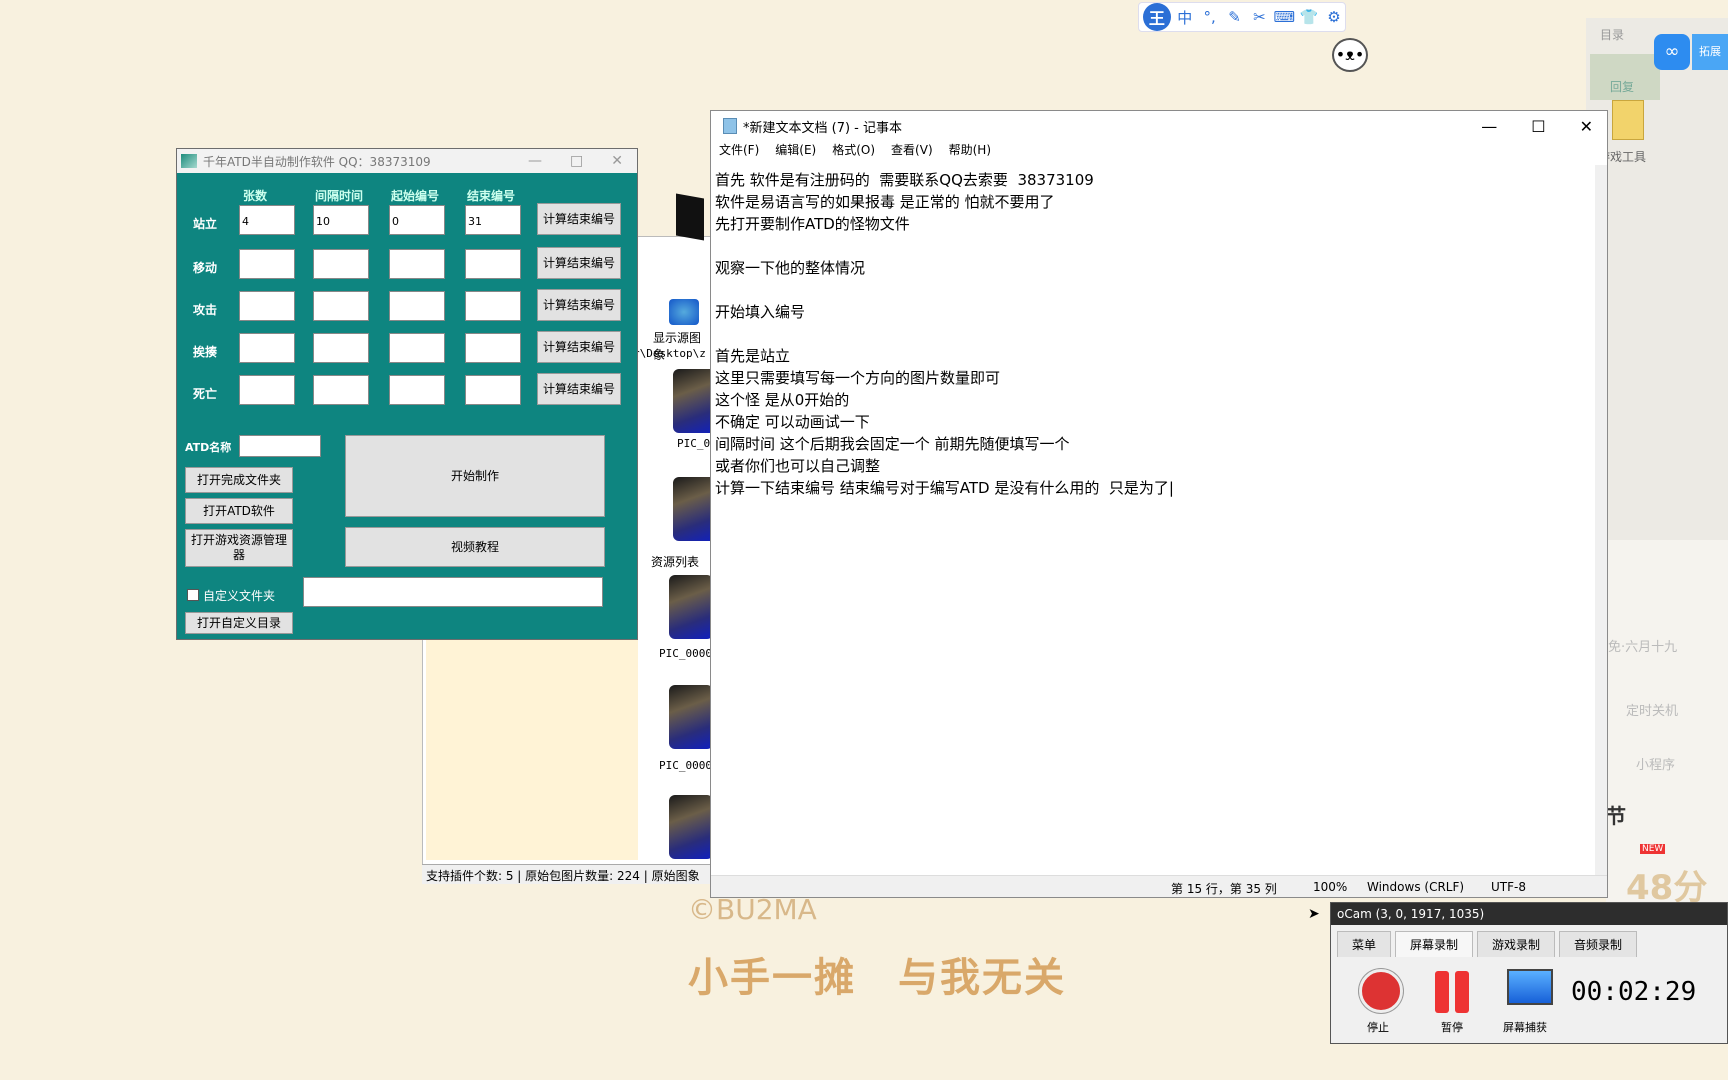 The height and width of the screenshot is (1080, 1728). Describe the element at coordinates (1628, 120) in the screenshot. I see `folder-icon` at that location.